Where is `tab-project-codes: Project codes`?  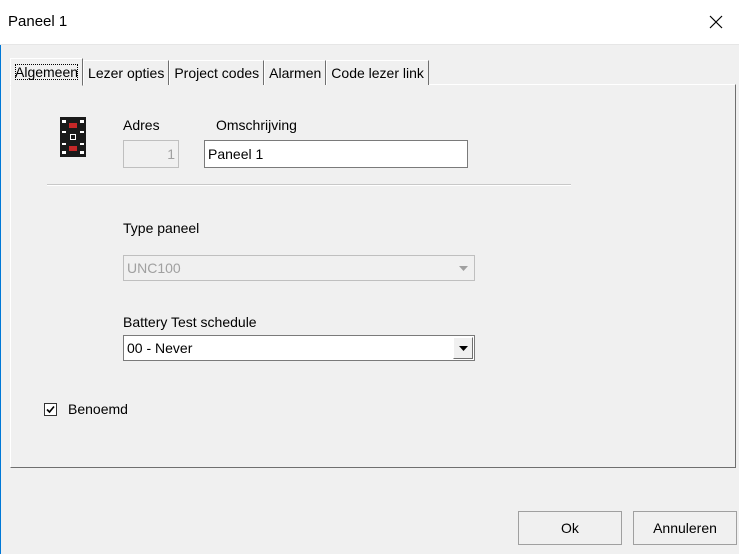 tab-project-codes: Project codes is located at coordinates (217, 72).